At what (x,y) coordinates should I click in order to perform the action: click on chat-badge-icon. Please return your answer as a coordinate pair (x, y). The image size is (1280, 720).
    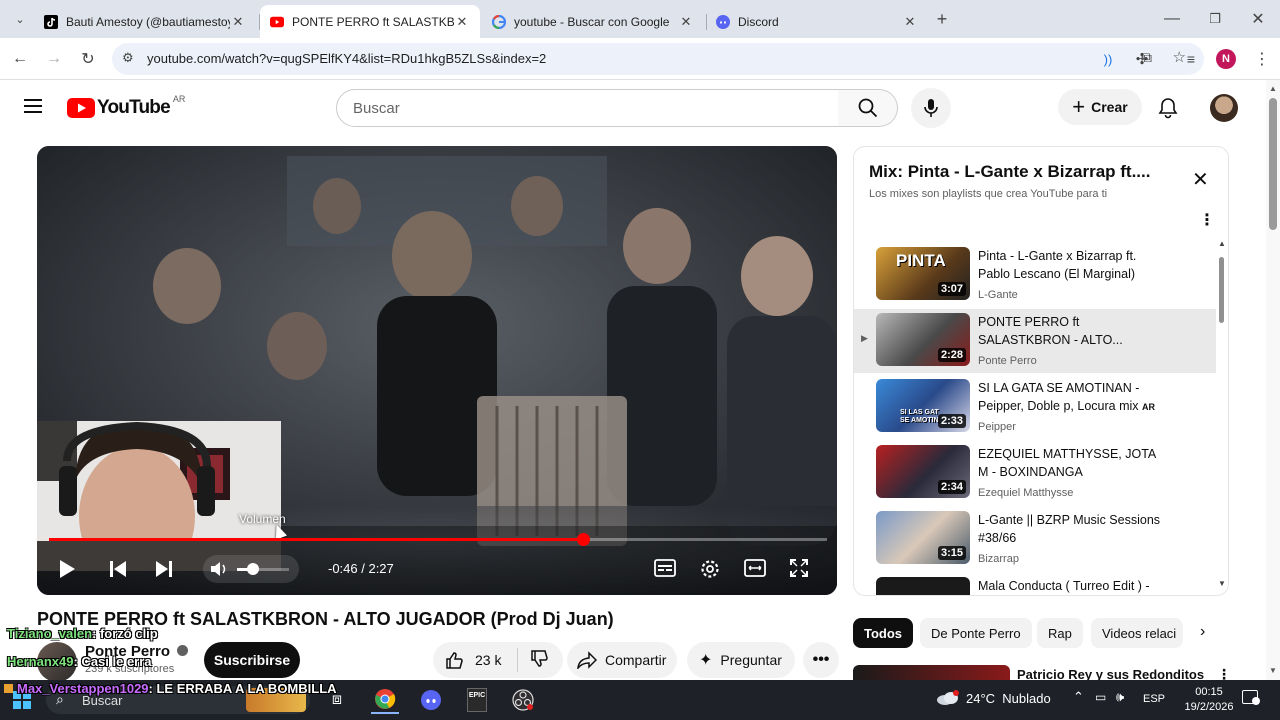
    Looking at the image, I should click on (8, 688).